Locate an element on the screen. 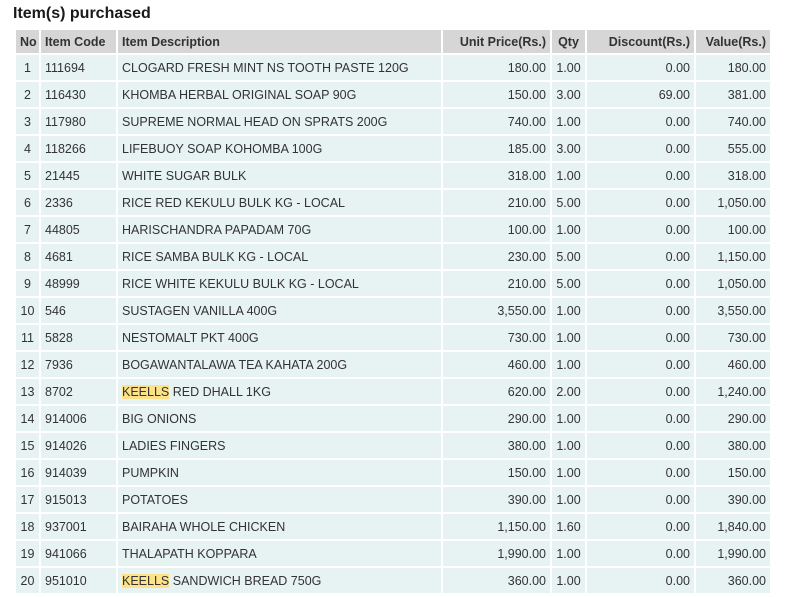 The image size is (787, 597). row-item-description: RICE SAMBA BULK KG - LOCAL is located at coordinates (279, 256).